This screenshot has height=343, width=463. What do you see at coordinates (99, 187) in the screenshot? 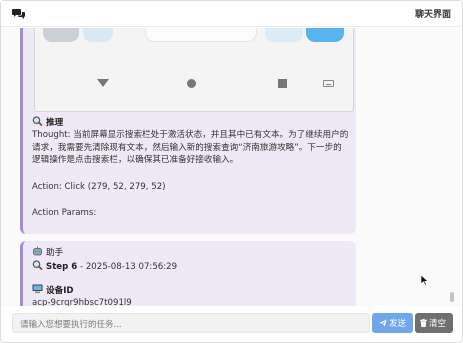
I see `action-text: Action: Click (279, 52, 279, 52)` at bounding box center [99, 187].